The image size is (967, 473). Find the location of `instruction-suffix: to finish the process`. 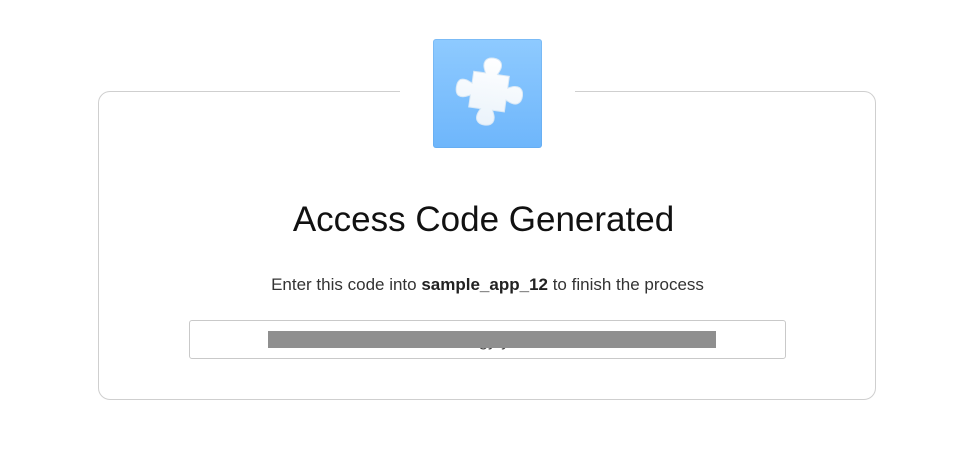

instruction-suffix: to finish the process is located at coordinates (625, 284).